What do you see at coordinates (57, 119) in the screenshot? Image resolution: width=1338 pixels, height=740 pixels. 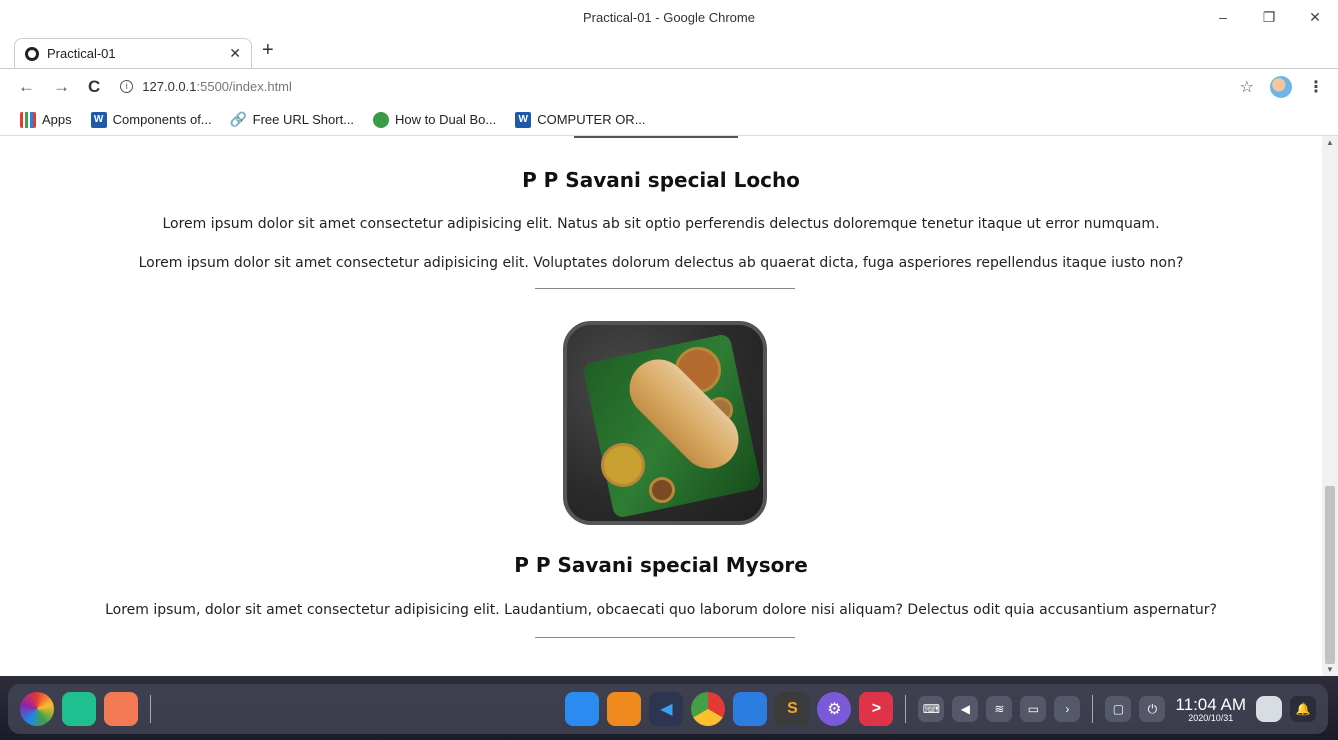 I see `bookmark-label: Apps` at bounding box center [57, 119].